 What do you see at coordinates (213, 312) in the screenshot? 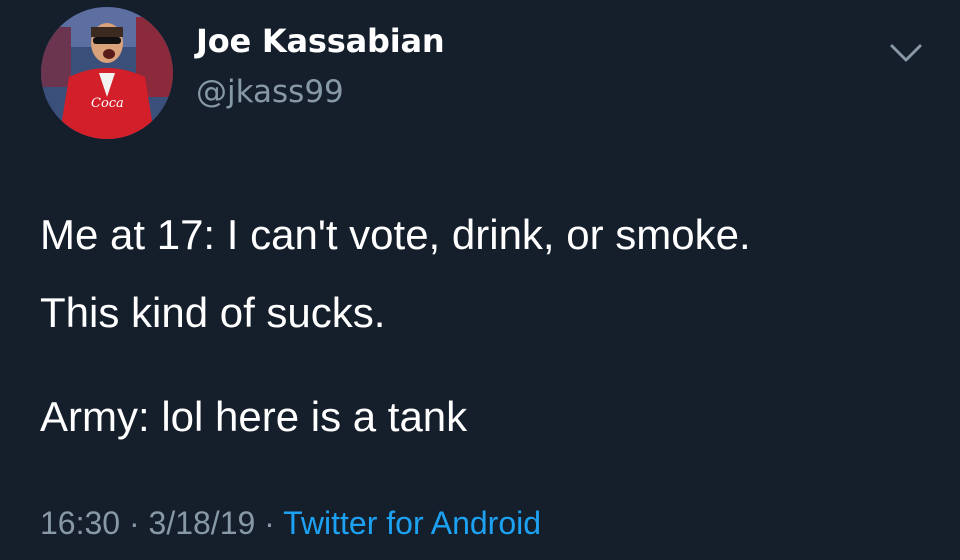
I see `tweet-line: This kind of sucks.` at bounding box center [213, 312].